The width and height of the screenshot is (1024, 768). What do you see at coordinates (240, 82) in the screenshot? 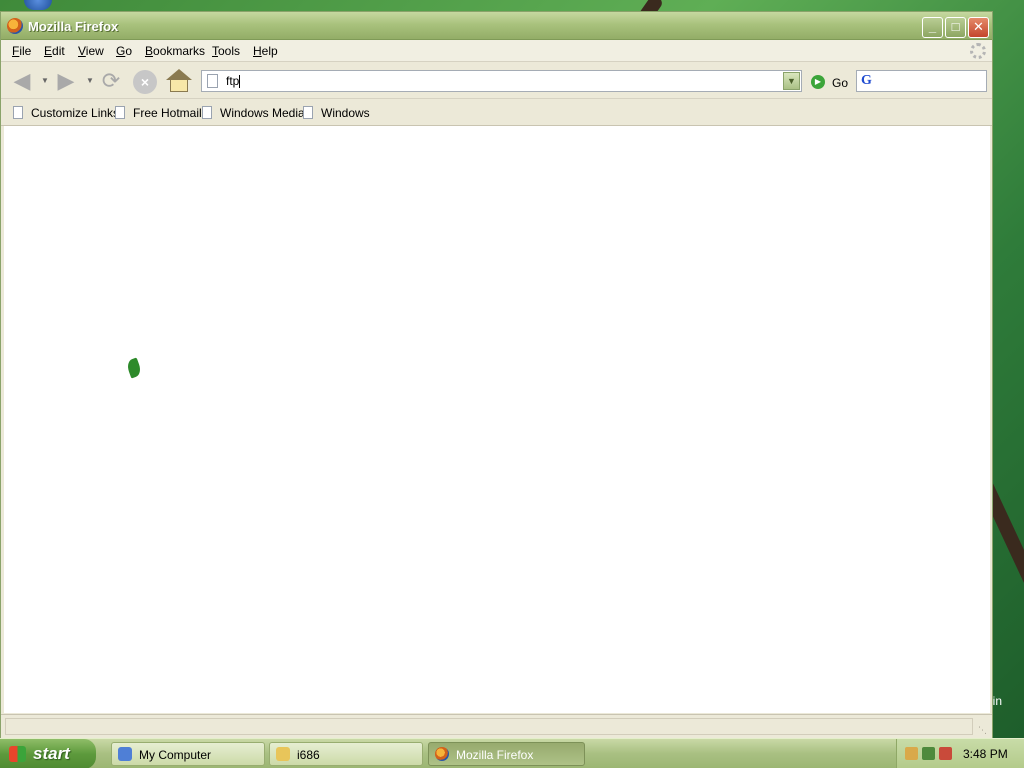
I see `text-caret` at bounding box center [240, 82].